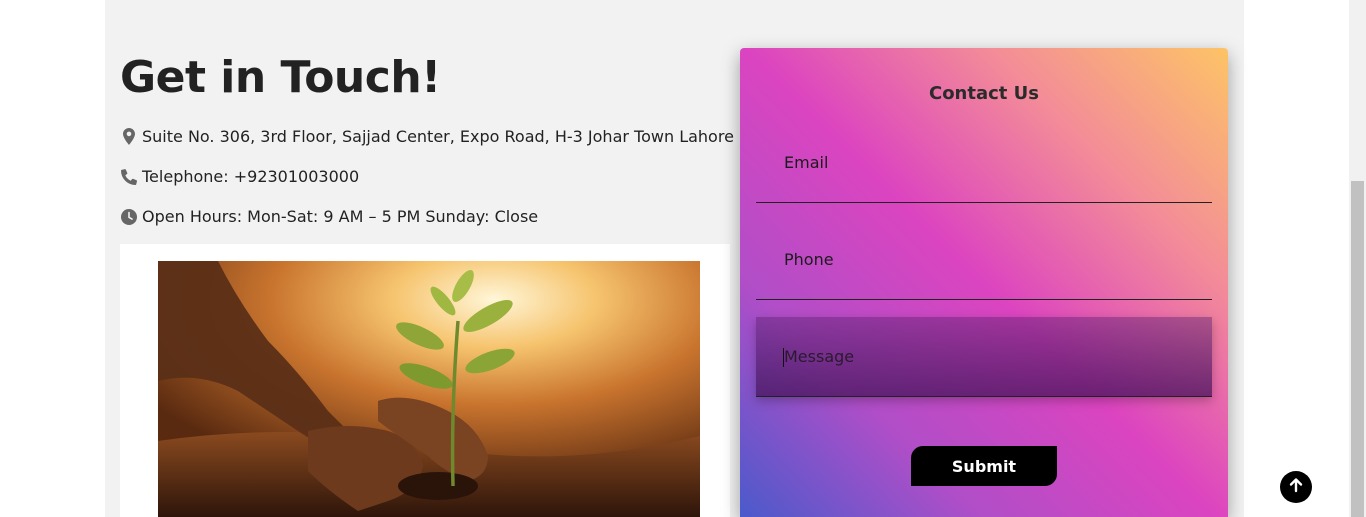 The width and height of the screenshot is (1366, 517). What do you see at coordinates (983, 93) in the screenshot?
I see `contact-form-title: Contact Us` at bounding box center [983, 93].